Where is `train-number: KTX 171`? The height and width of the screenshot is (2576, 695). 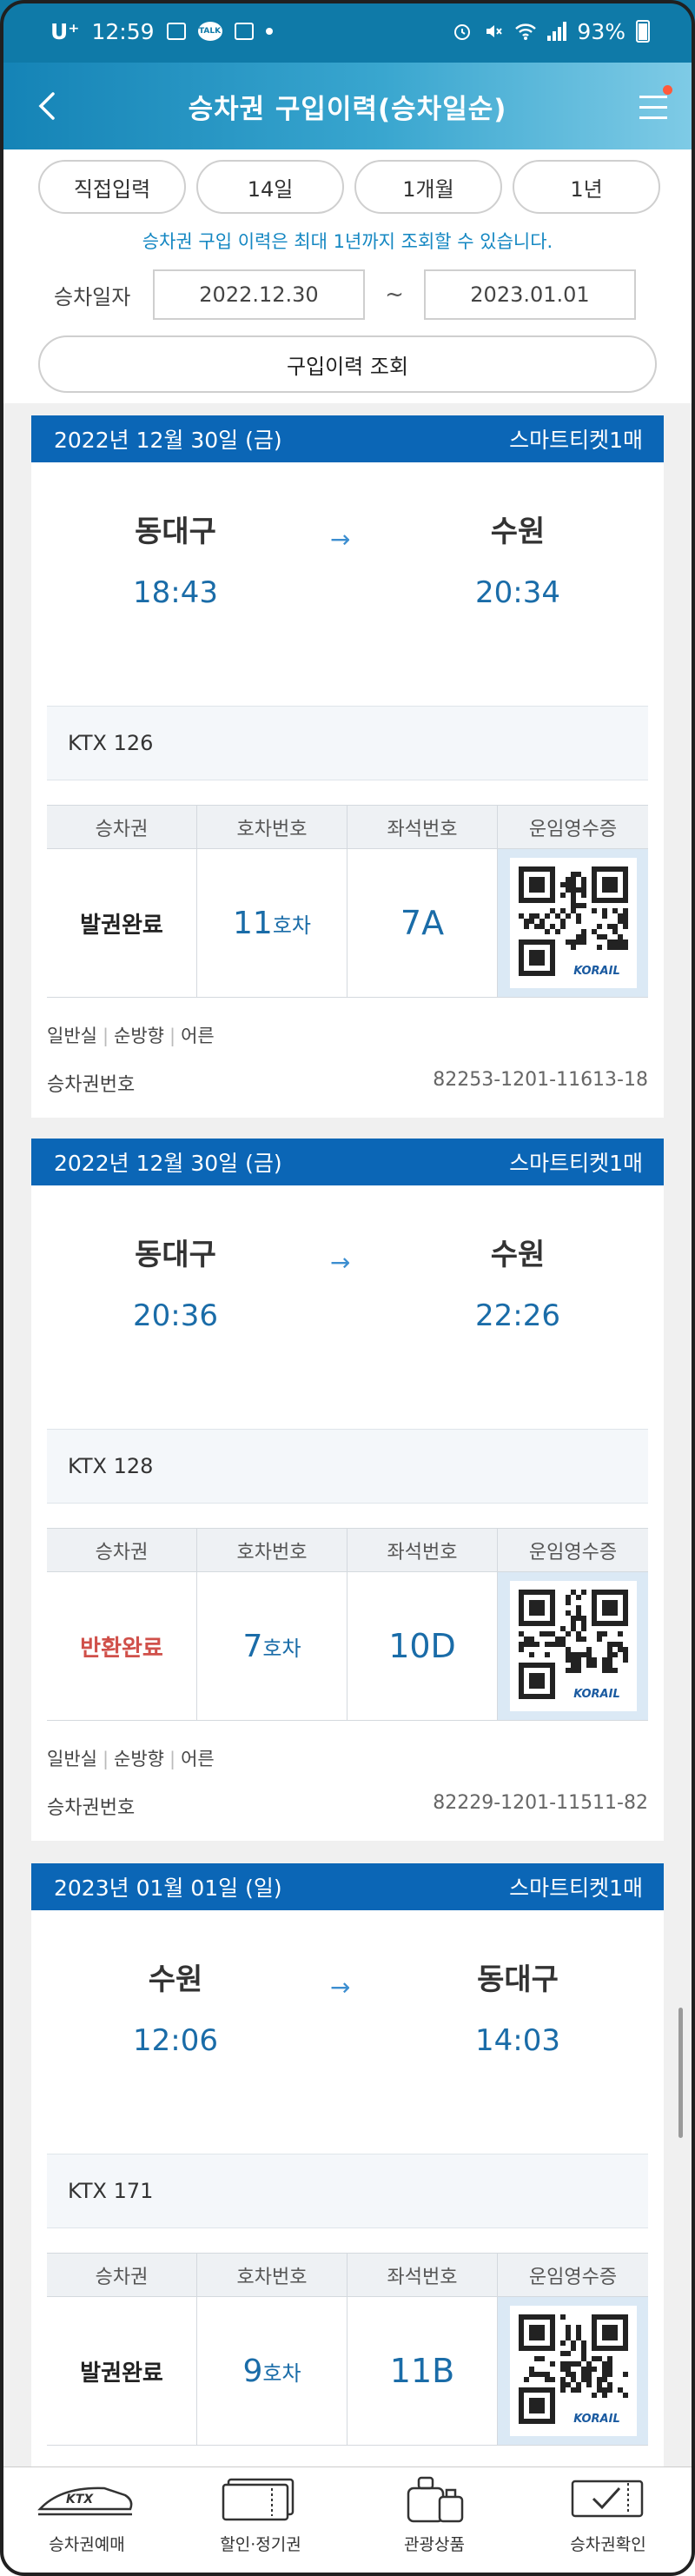
train-number: KTX 171 is located at coordinates (347, 2191).